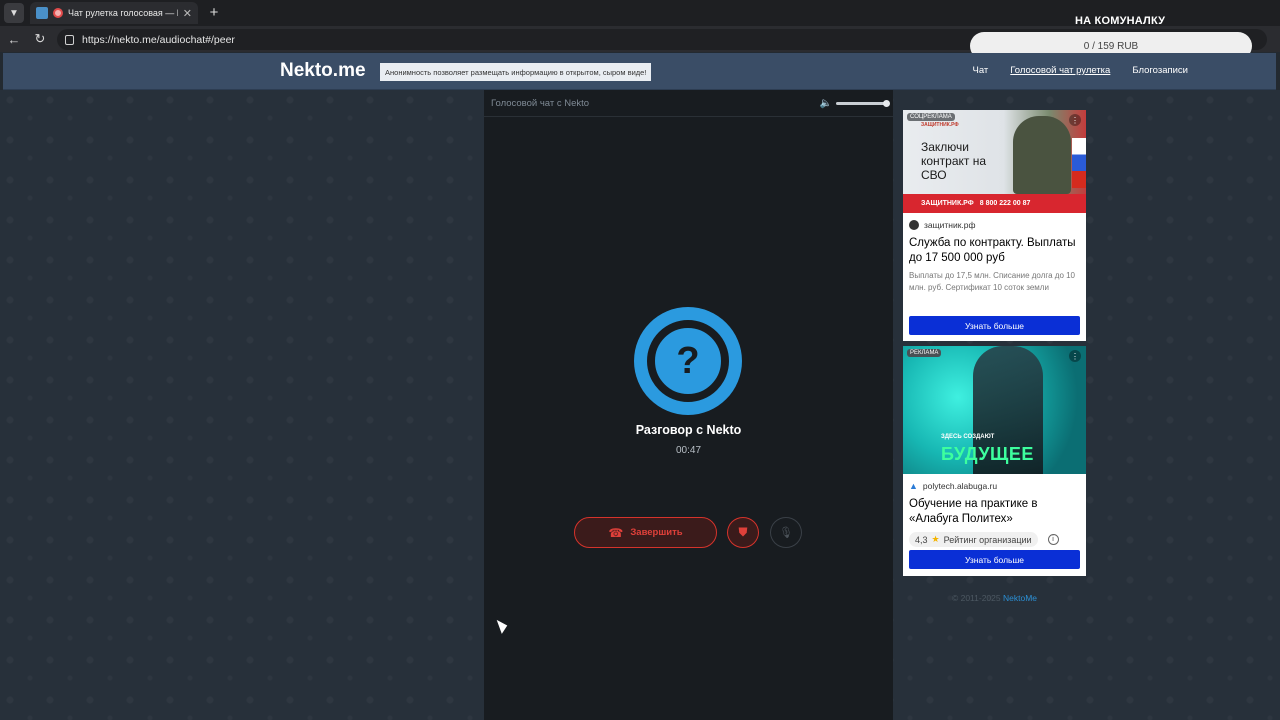  Describe the element at coordinates (1060, 70) in the screenshot. I see `nav-voice-chat-link: Голосовой чат рулетка` at that location.